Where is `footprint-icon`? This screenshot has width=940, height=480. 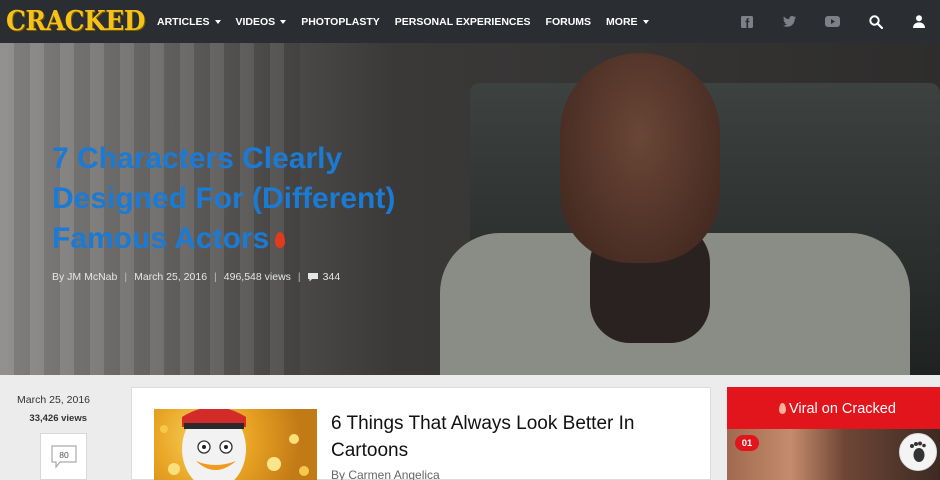 footprint-icon is located at coordinates (918, 452).